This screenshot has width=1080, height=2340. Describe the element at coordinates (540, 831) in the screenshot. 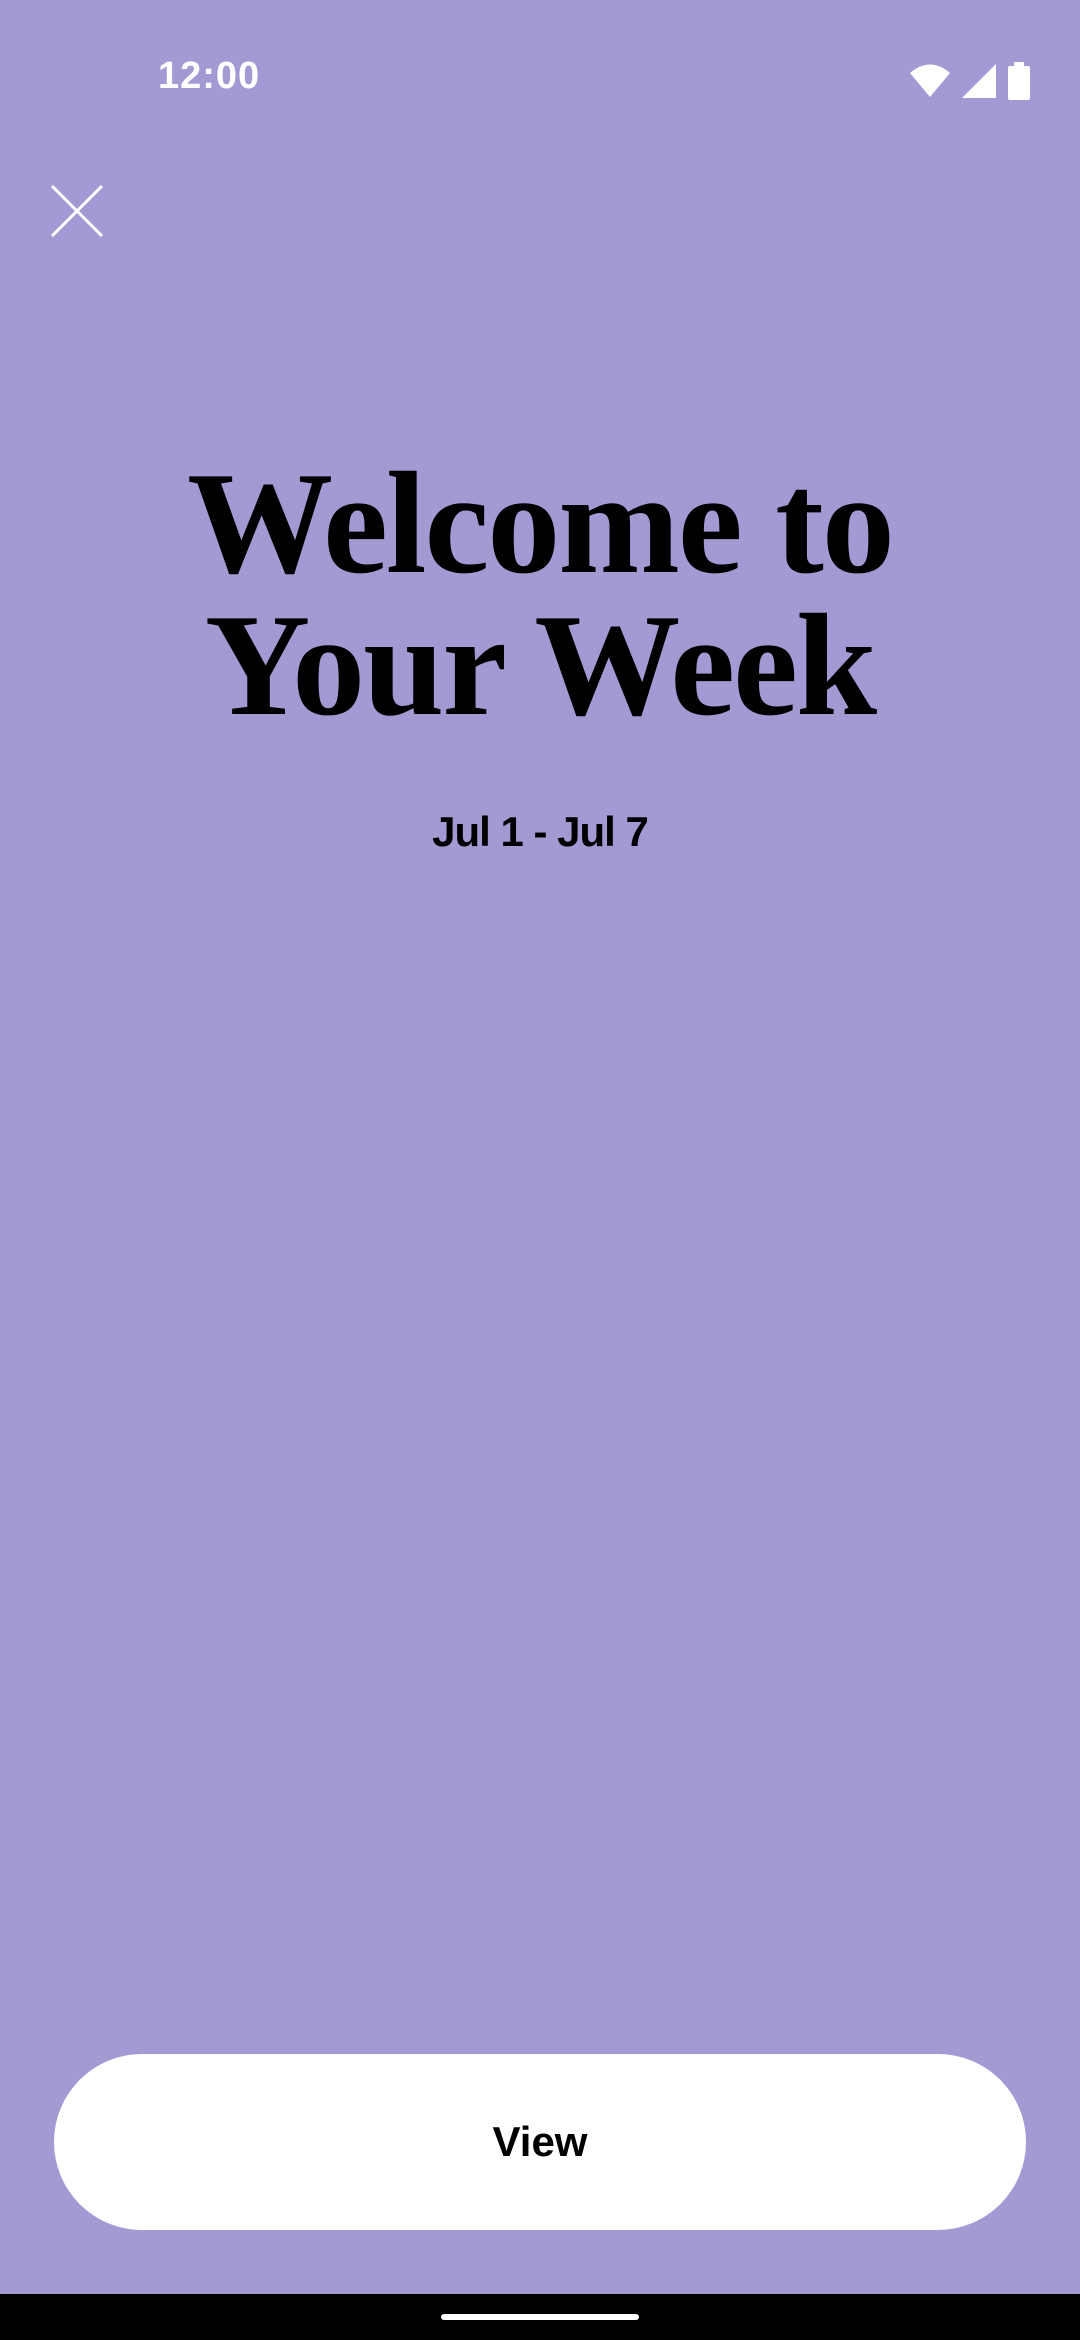

I see `date-range: Jul 1 - Jul 7` at that location.